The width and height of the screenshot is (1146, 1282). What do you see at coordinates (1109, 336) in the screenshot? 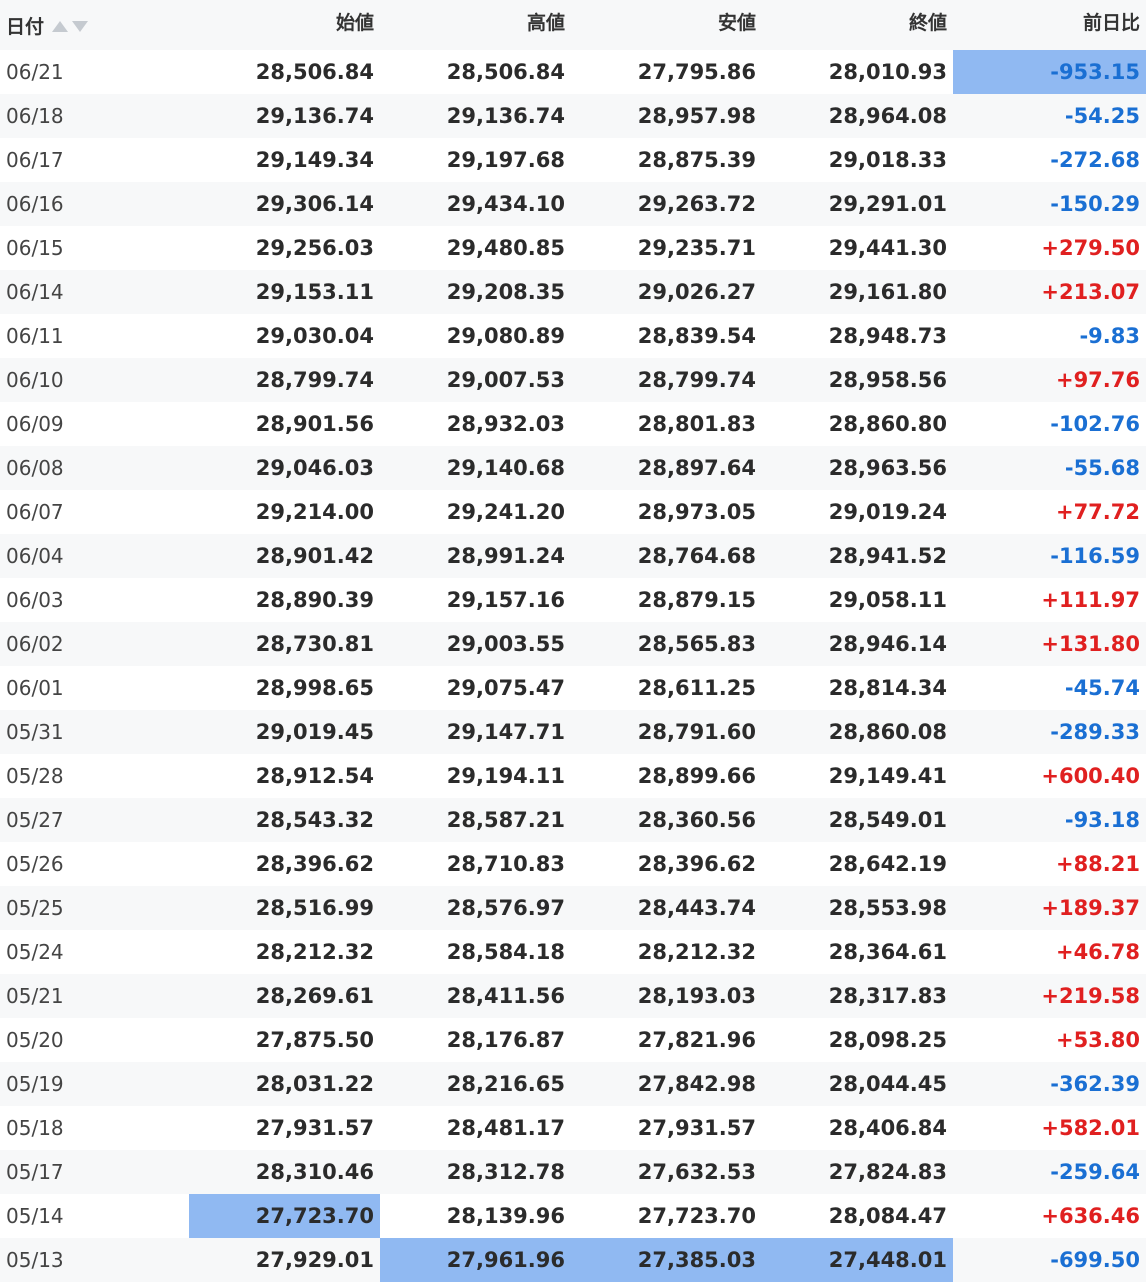
I see `change-cell: -9.83` at bounding box center [1109, 336].